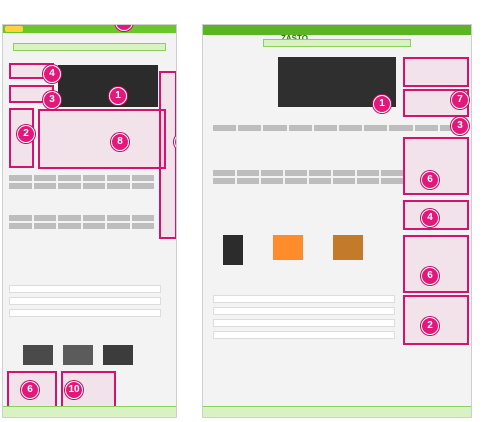 The height and width of the screenshot is (422, 482). I want to click on callout-1-left: 1, so click(118, 96).